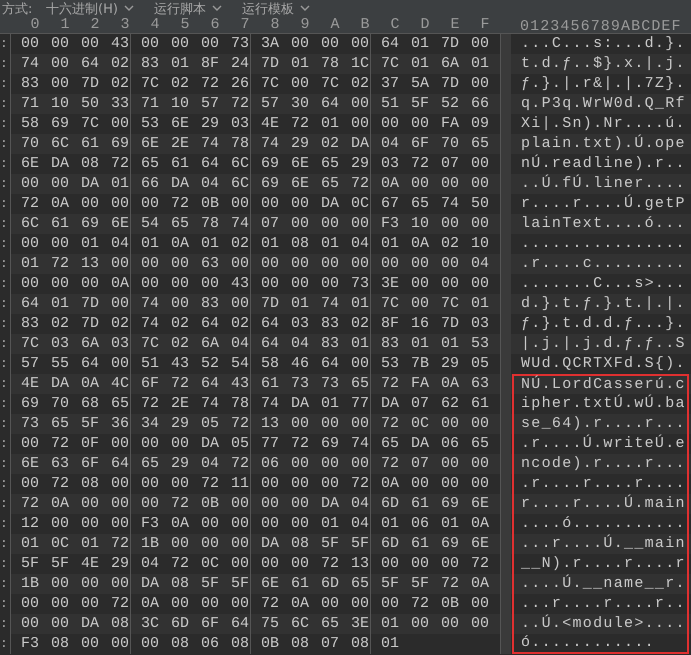 The width and height of the screenshot is (691, 655). I want to click on ascii-text: plain.txt).Ú.ope, so click(603, 144).